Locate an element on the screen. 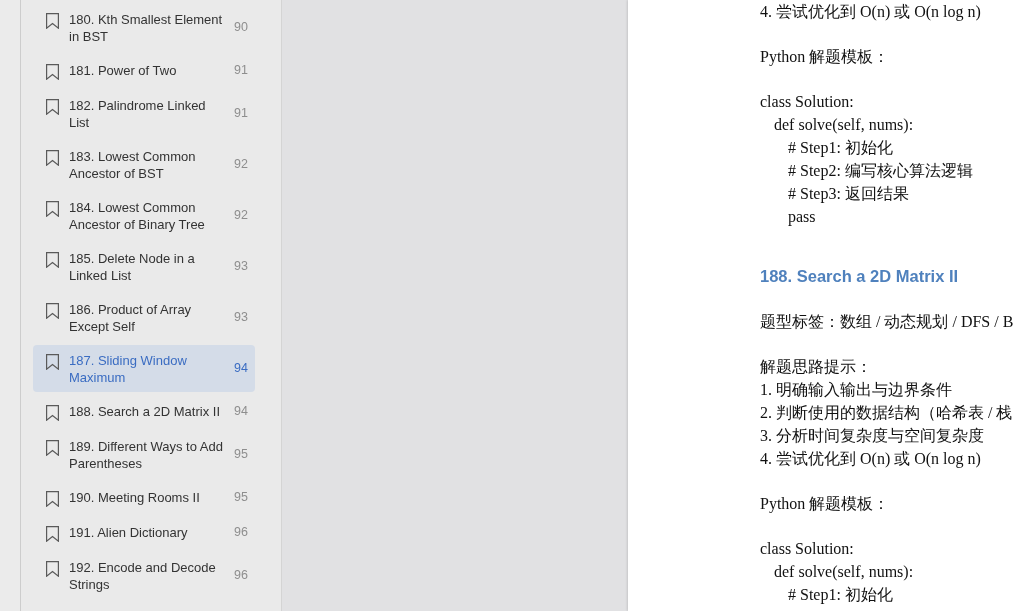 The image size is (1019, 611). paragraph-text: 解题思路提示： is located at coordinates (816, 367).